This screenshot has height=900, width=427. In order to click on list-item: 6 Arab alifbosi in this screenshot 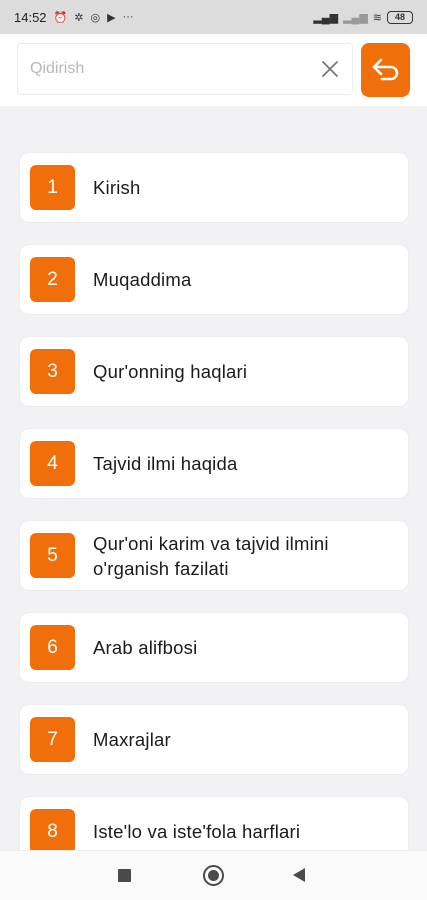, I will do `click(214, 647)`.